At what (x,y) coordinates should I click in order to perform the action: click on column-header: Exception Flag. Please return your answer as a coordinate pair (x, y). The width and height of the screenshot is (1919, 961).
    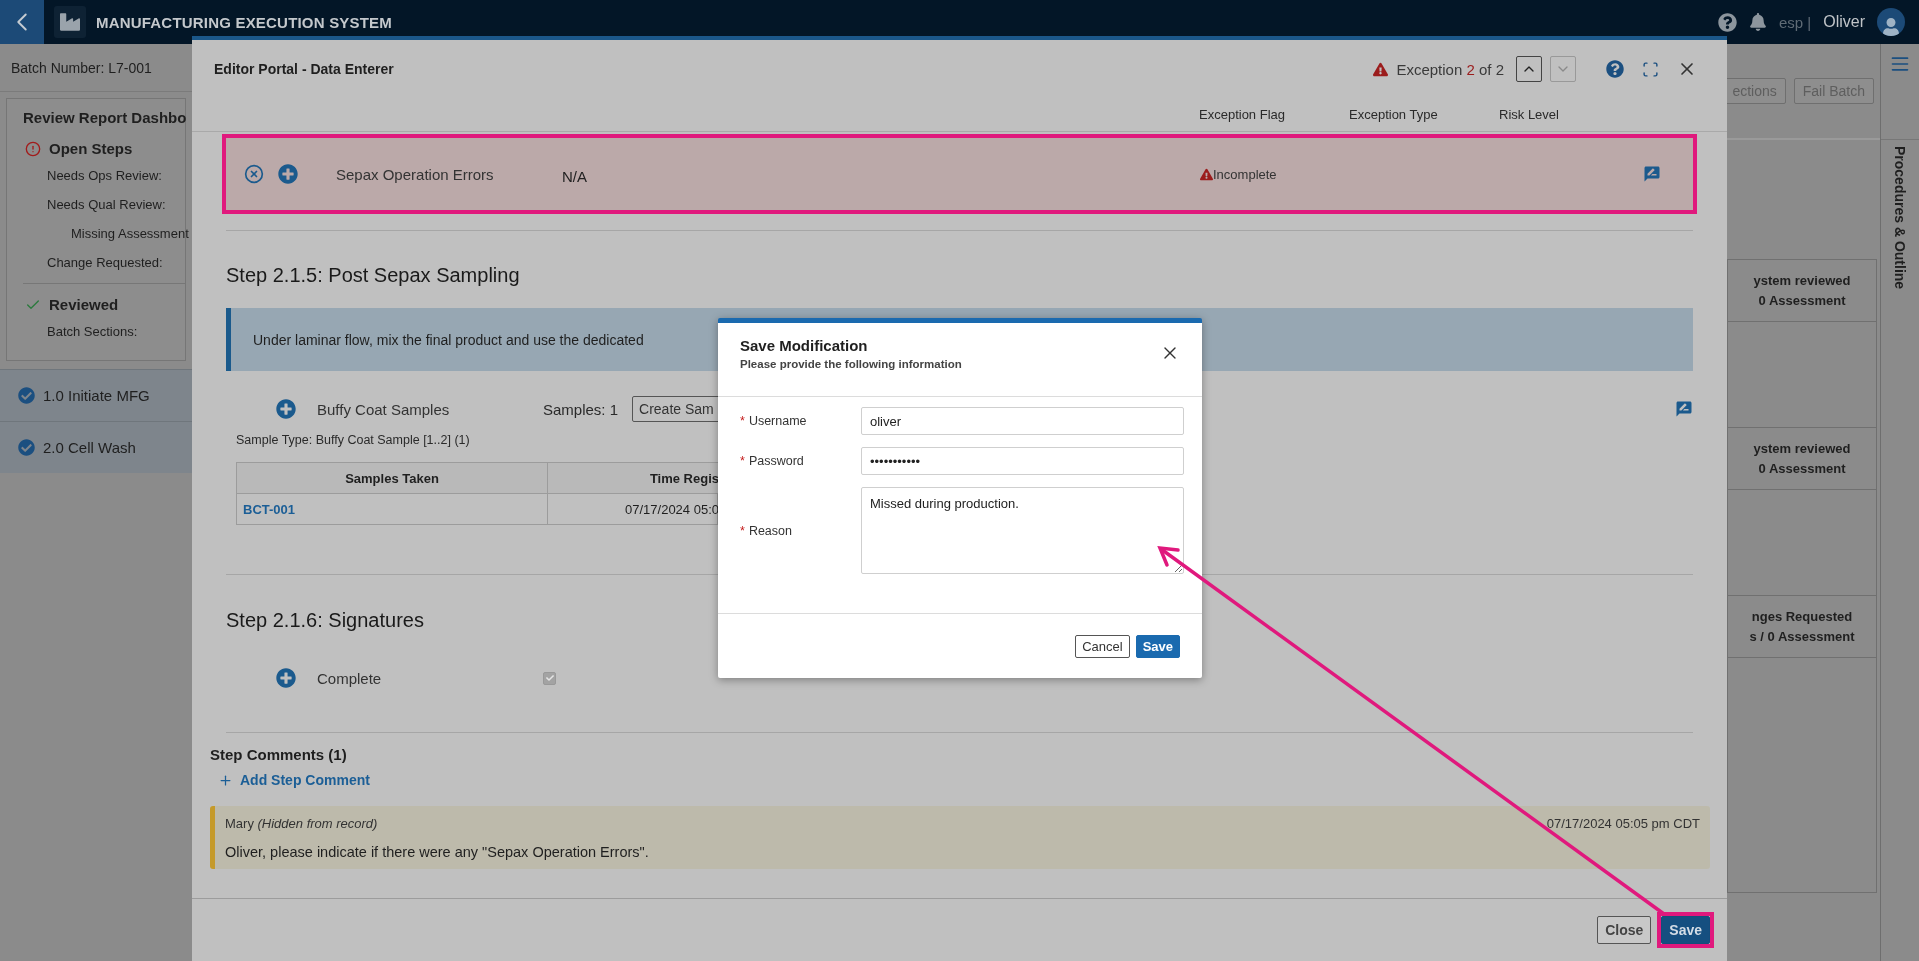
    Looking at the image, I should click on (1242, 114).